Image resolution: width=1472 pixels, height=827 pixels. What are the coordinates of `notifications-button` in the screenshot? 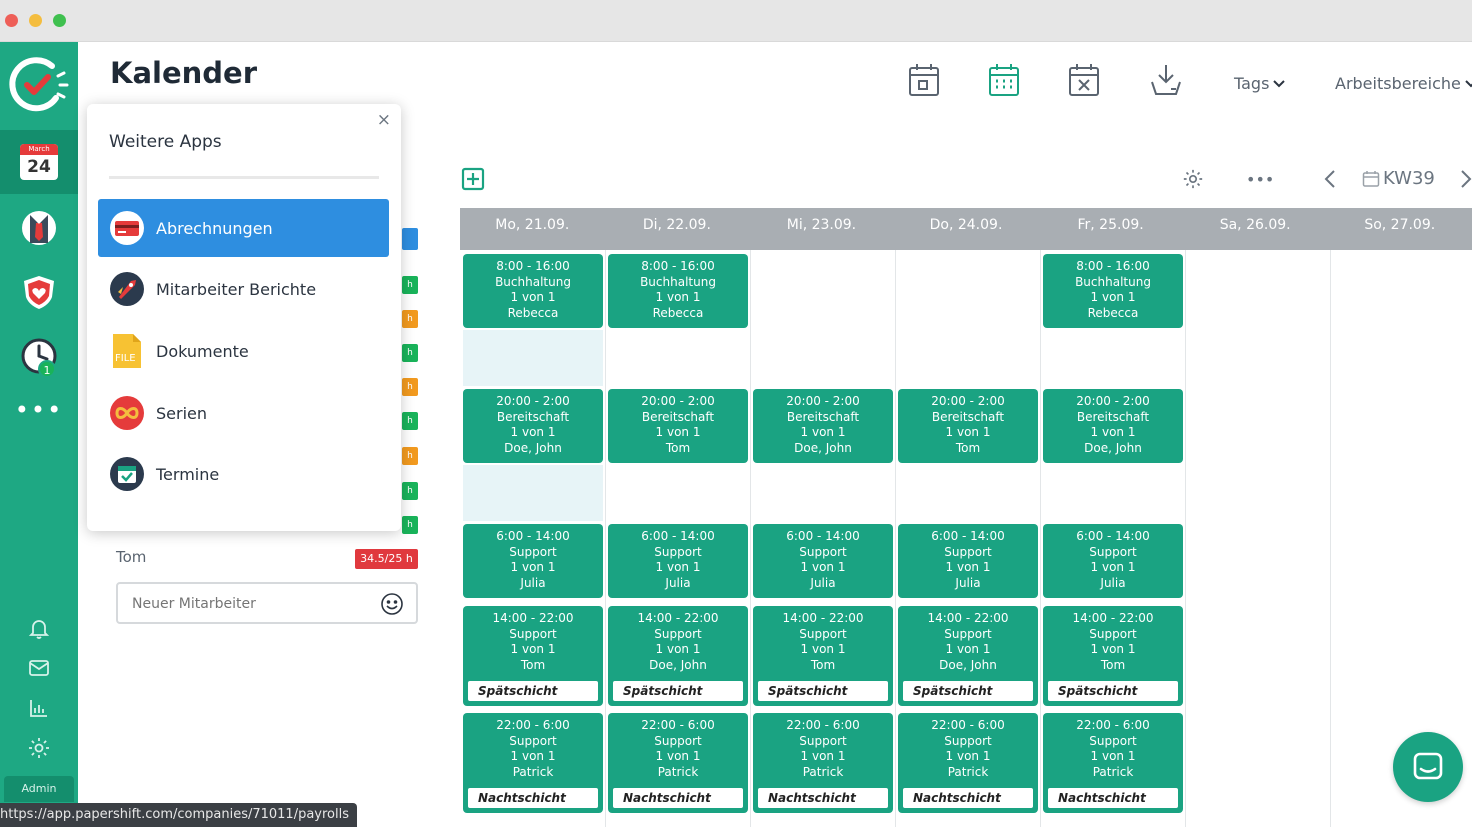 It's located at (39, 628).